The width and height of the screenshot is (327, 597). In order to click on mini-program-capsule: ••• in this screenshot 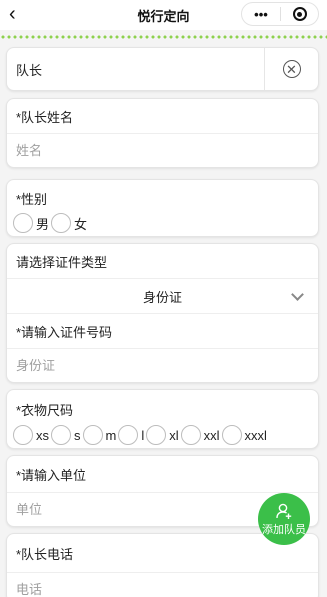, I will do `click(280, 14)`.